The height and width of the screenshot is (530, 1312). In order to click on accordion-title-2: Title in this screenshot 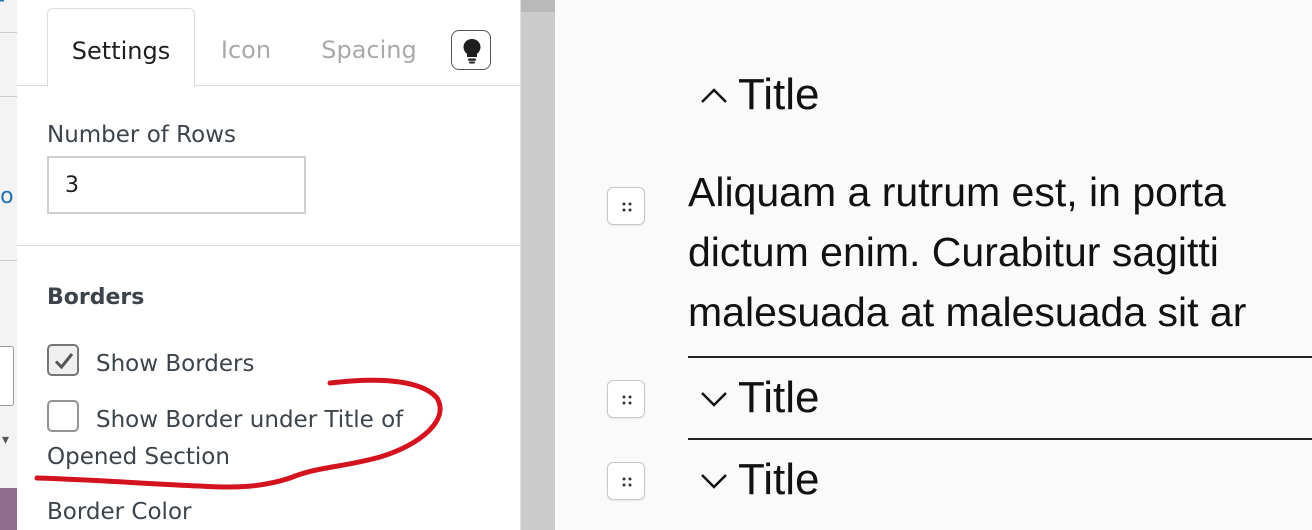, I will do `click(779, 398)`.